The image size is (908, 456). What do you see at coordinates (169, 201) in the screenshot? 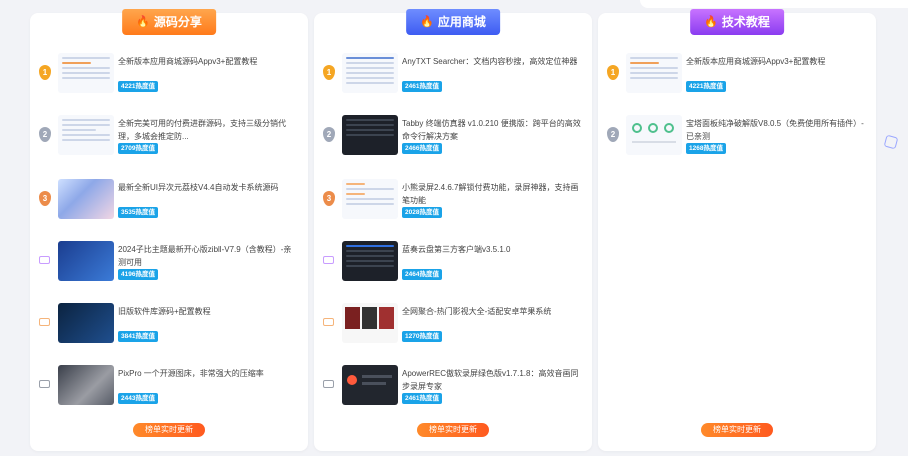
I see `list-item: 3 最新全新UI异次元荔枝V4.4自动发卡系统源码 3535热度值` at bounding box center [169, 201].